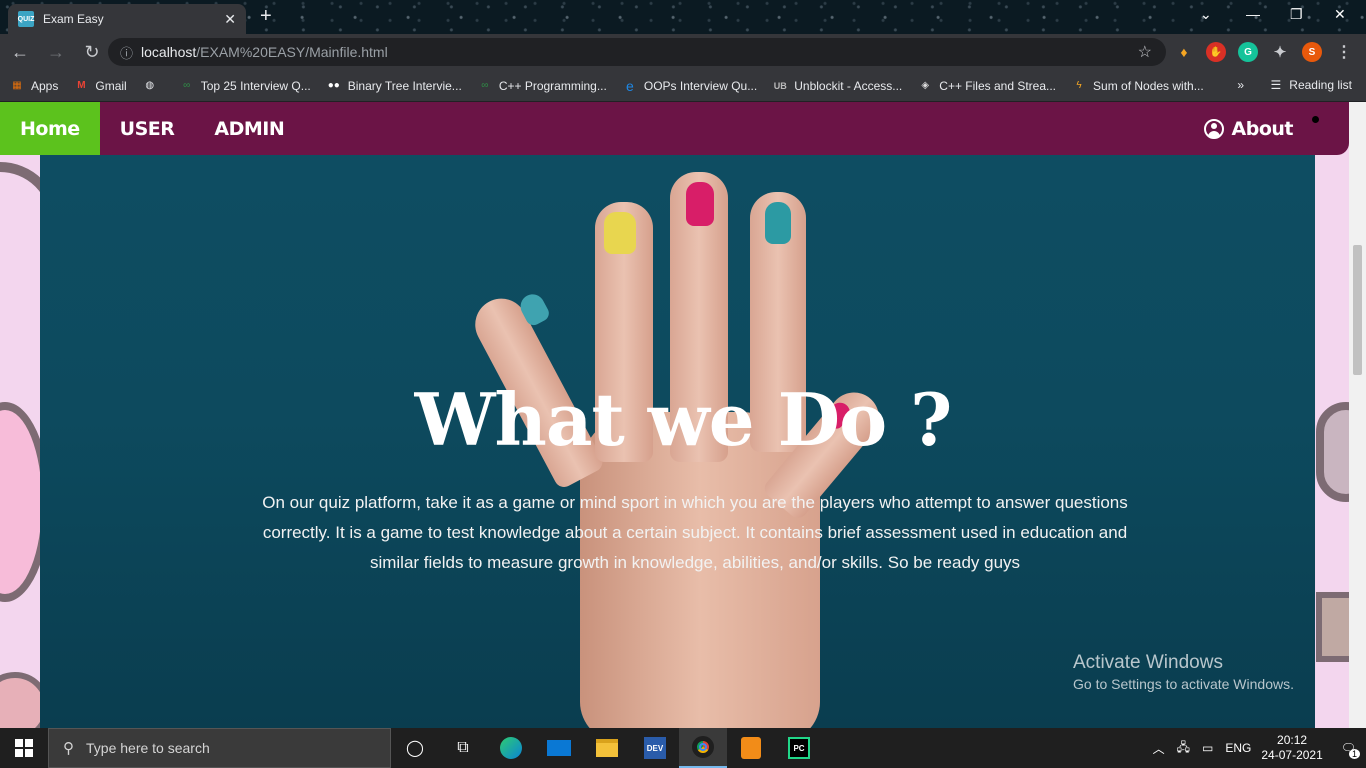 Image resolution: width=1366 pixels, height=768 pixels. What do you see at coordinates (1259, 748) in the screenshot?
I see `system-tray: ︿ 🖧 ▭ ENG 20:12 24-07-2021 🗨 1` at bounding box center [1259, 748].